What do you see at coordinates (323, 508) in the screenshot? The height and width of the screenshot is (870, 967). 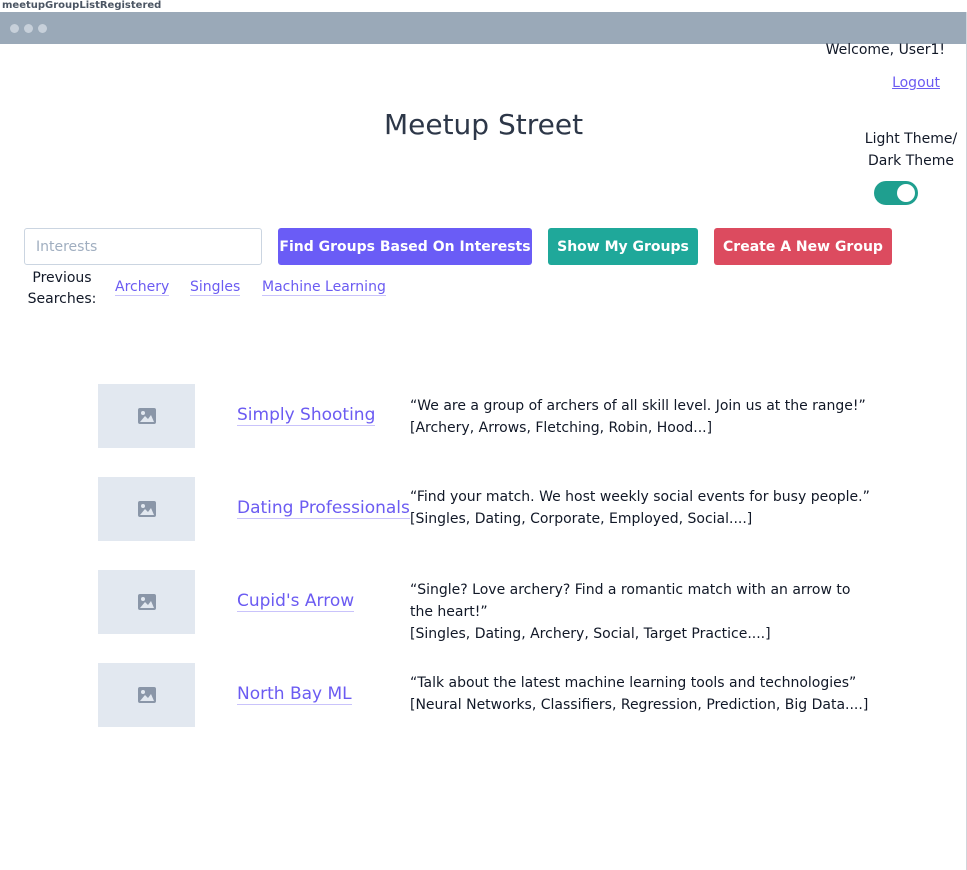 I see `group-name-link: Dating Professionals` at bounding box center [323, 508].